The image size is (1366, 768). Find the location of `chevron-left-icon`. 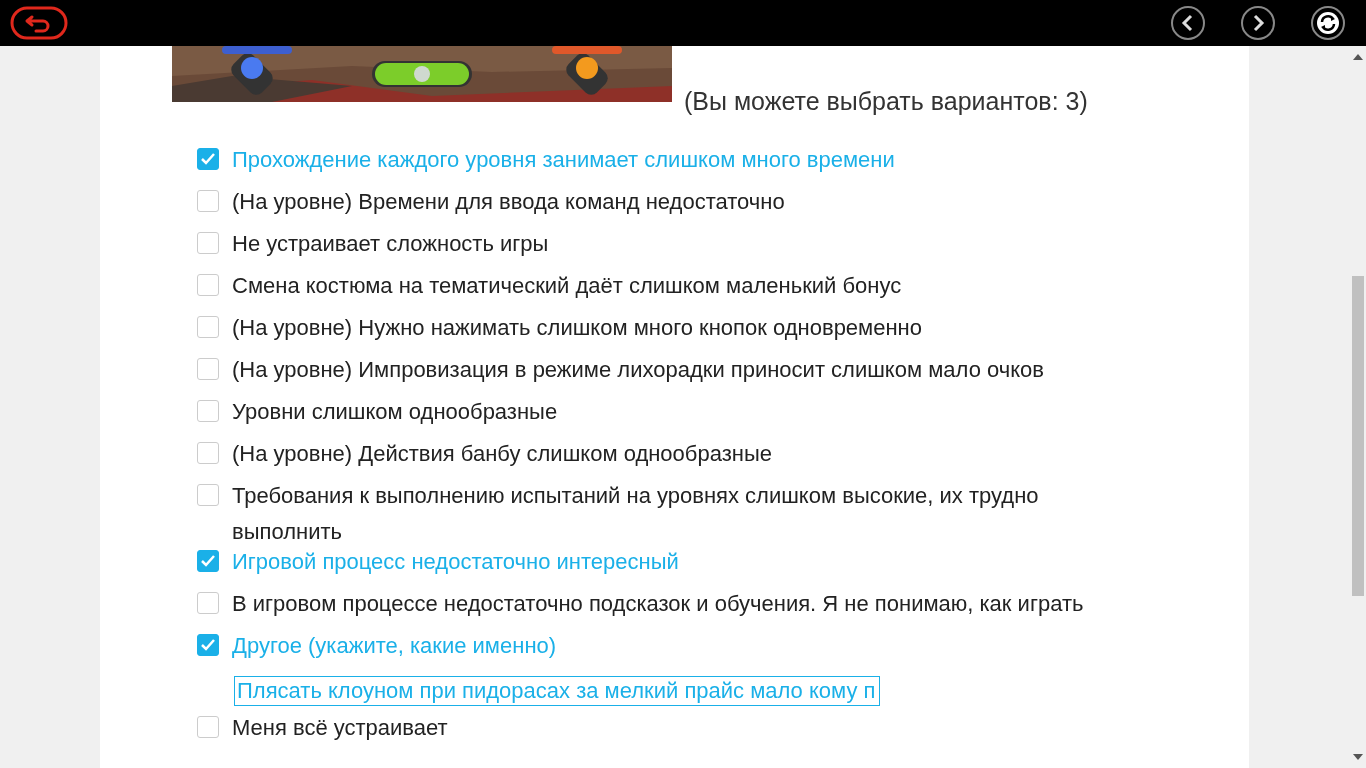

chevron-left-icon is located at coordinates (1188, 23).